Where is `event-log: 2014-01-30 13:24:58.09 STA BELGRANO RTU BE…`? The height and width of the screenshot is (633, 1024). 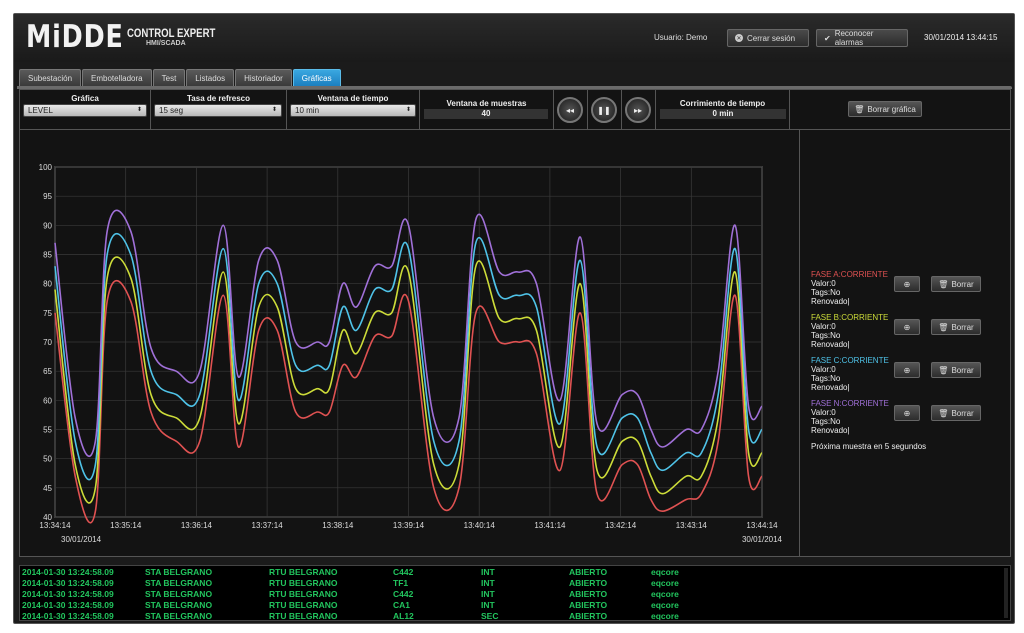 event-log: 2014-01-30 13:24:58.09 STA BELGRANO RTU BE… is located at coordinates (515, 593).